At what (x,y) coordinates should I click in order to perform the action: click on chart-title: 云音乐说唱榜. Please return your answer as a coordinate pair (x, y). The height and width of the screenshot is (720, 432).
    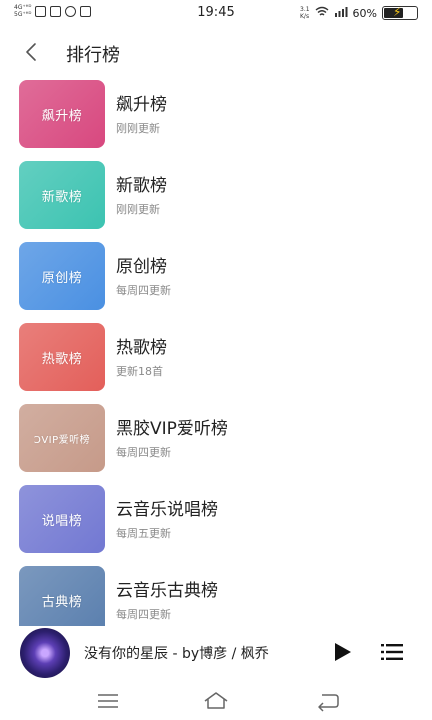
    Looking at the image, I should click on (167, 510).